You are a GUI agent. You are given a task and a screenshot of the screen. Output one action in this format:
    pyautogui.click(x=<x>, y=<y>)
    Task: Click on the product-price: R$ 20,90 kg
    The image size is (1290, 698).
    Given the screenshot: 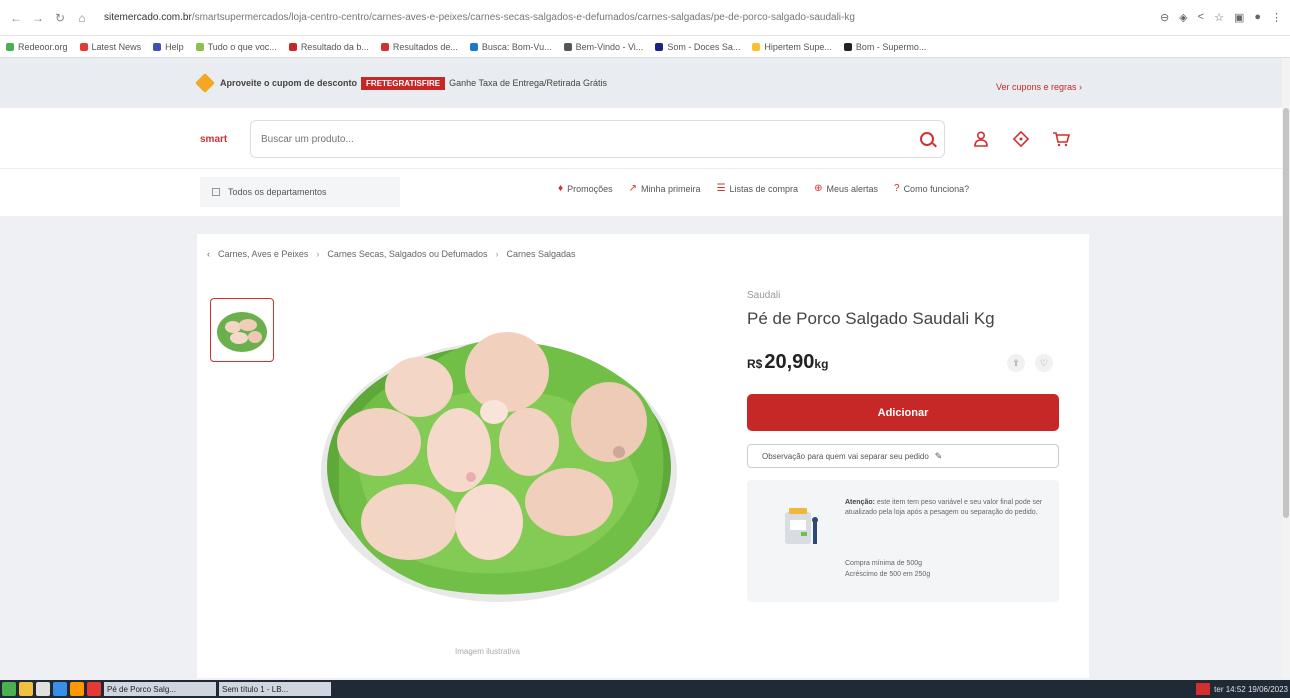 What is the action you would take?
    pyautogui.click(x=787, y=362)
    